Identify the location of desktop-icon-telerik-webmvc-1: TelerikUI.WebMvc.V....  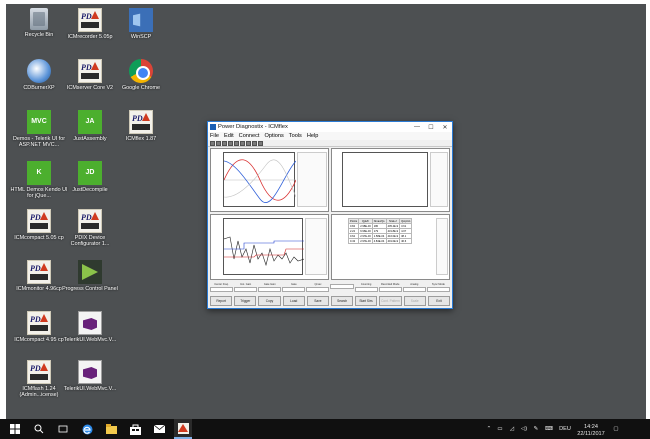
(90, 327).